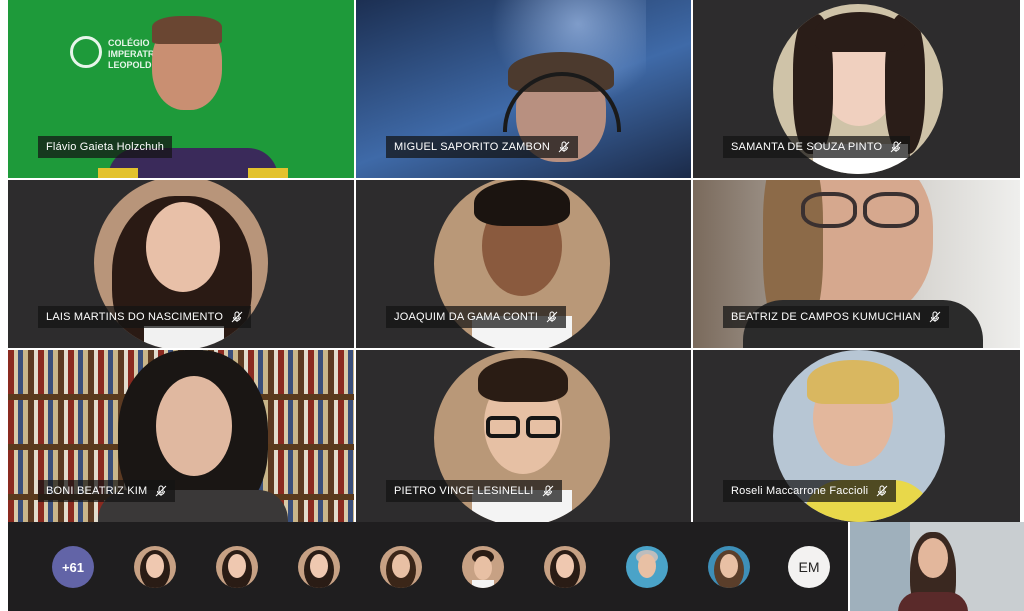  I want to click on participant-name-label: MIGUEL SAPORITO ZAMBON, so click(482, 147).